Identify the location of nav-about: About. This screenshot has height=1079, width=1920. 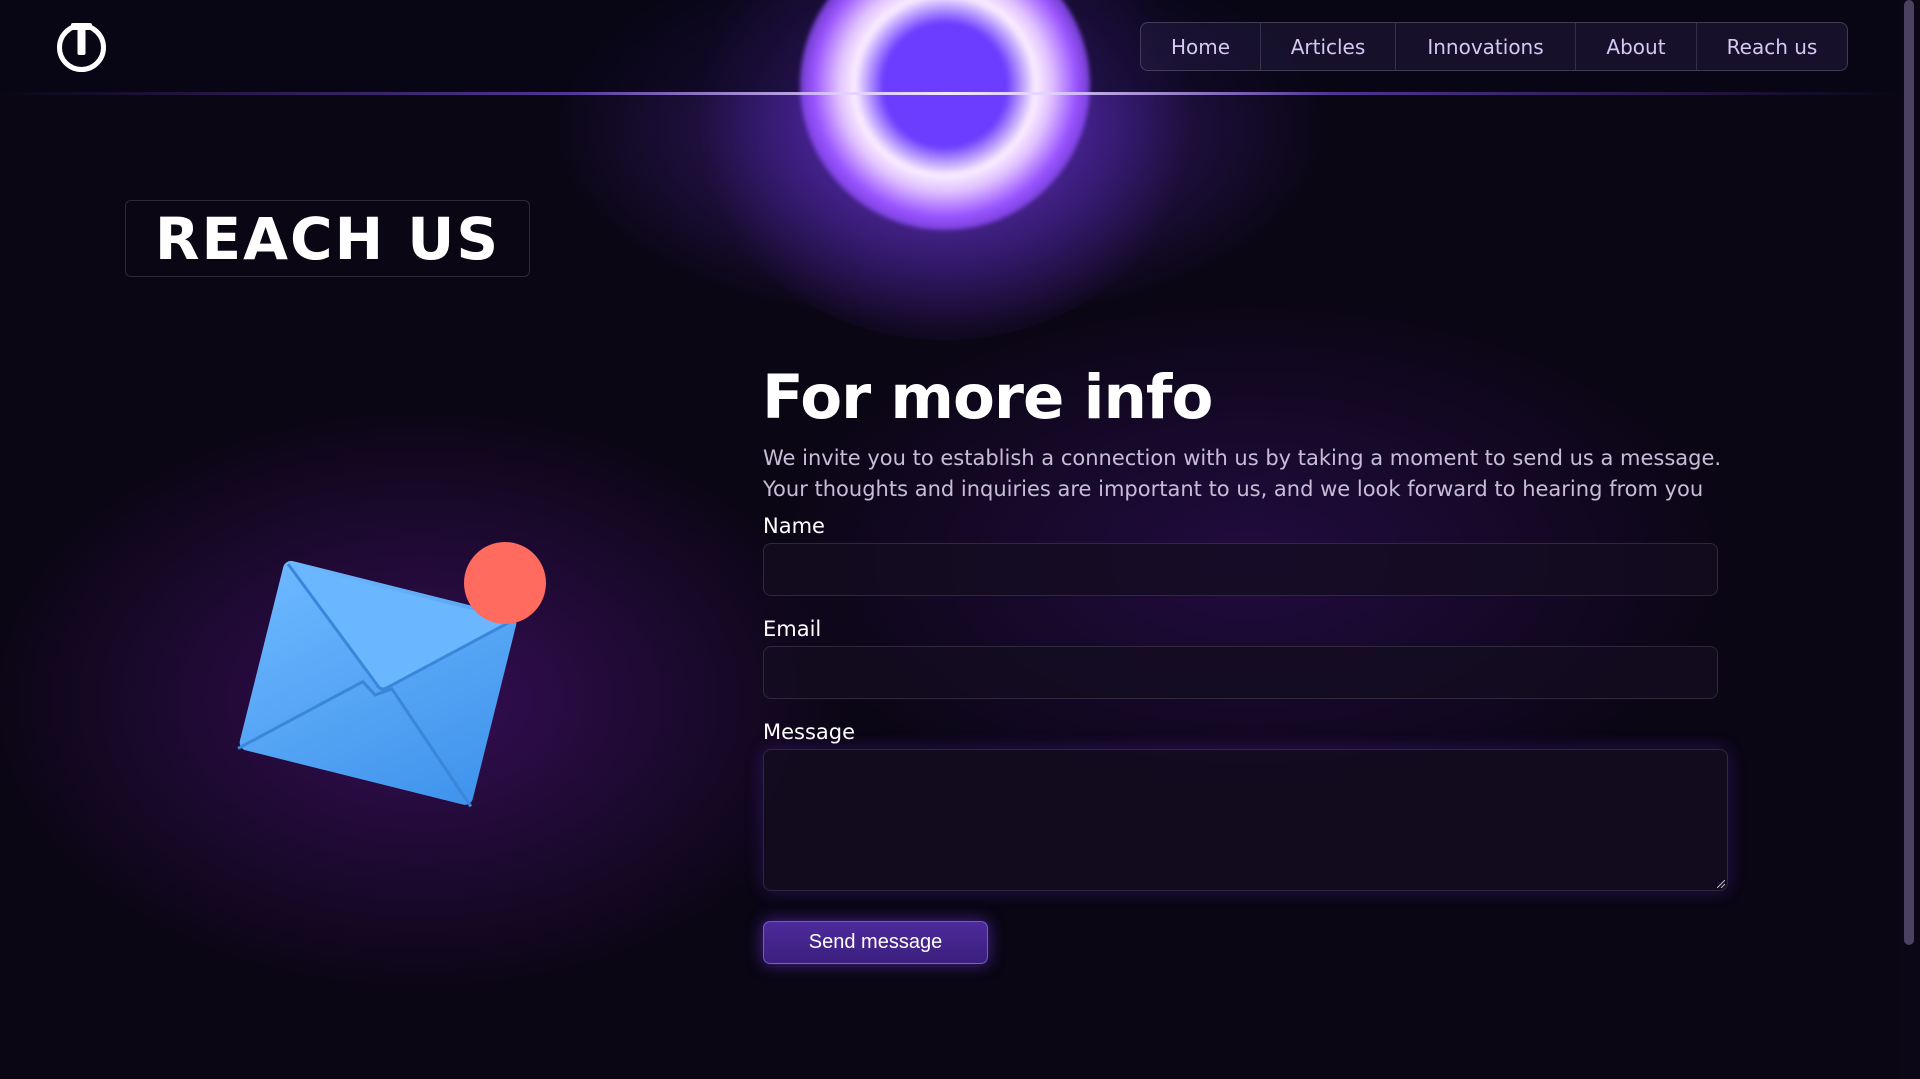
(1636, 46).